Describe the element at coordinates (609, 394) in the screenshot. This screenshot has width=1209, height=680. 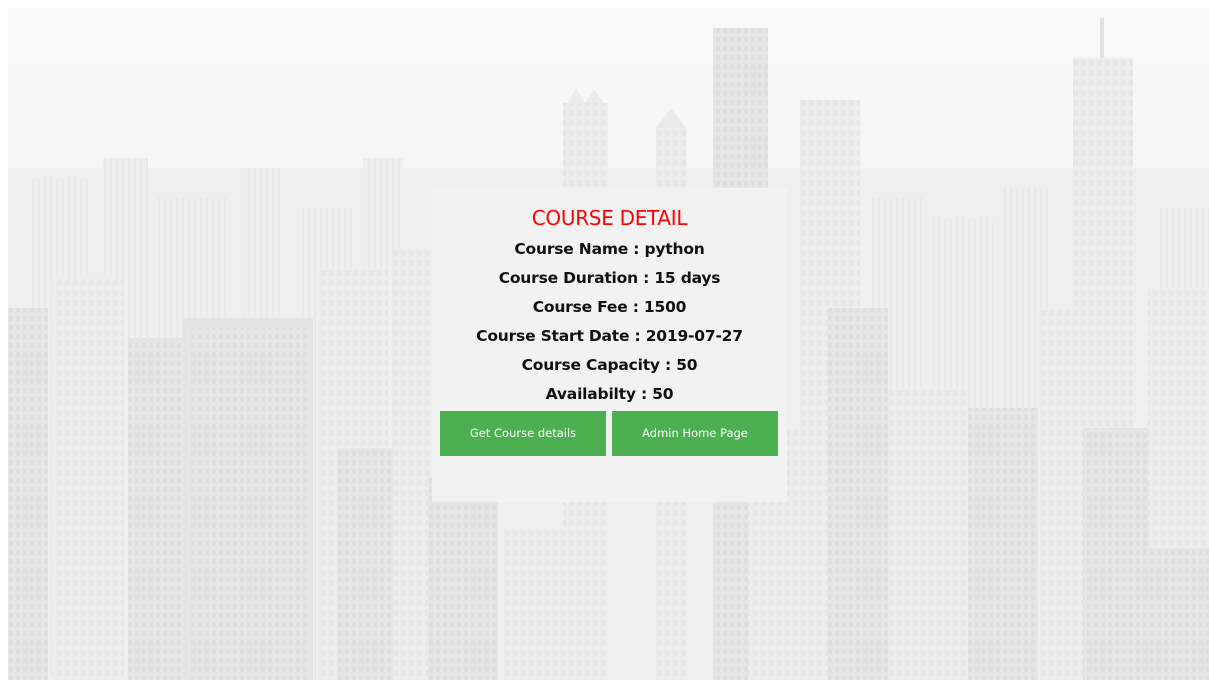
I see `course-availability-line: Availabilty : 50` at that location.